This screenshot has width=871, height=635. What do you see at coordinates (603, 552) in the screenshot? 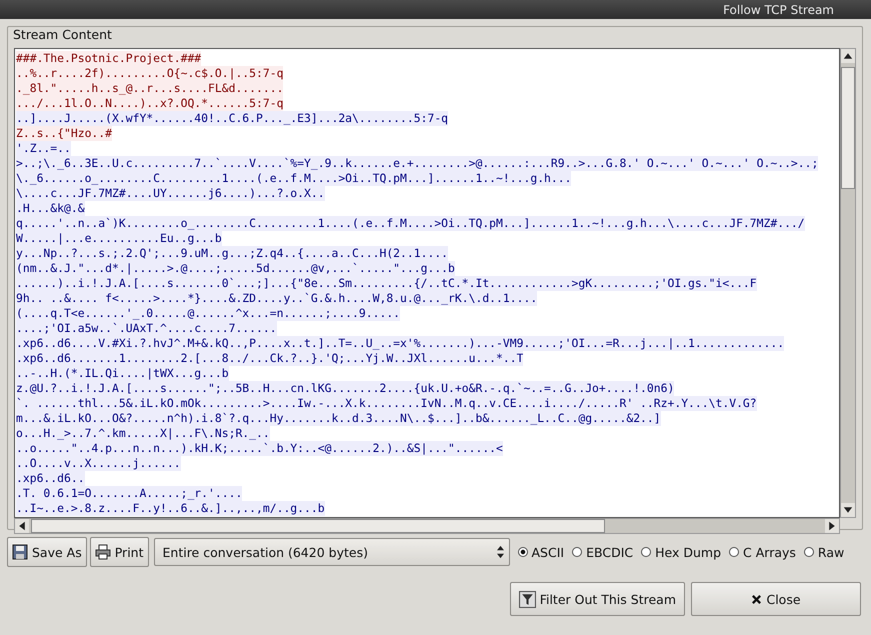
I see `format-radio: EBCDIC` at bounding box center [603, 552].